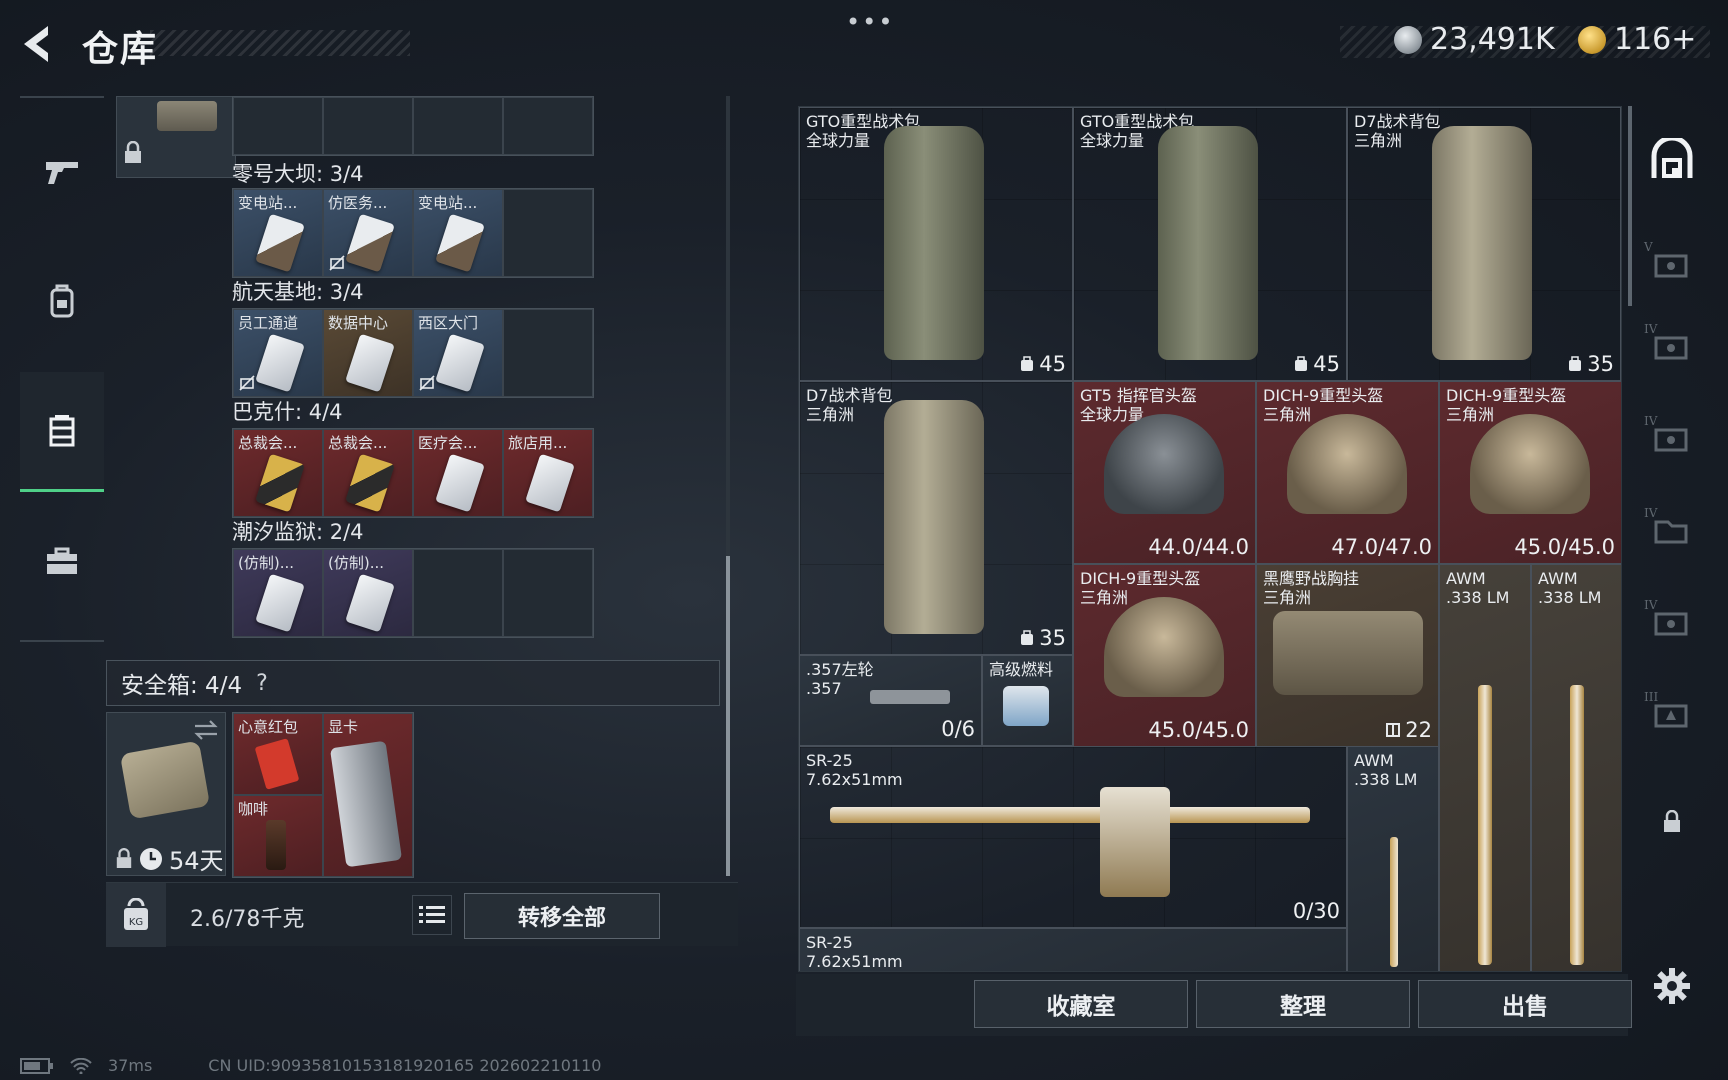 This screenshot has height=1080, width=1728. What do you see at coordinates (1630, 206) in the screenshot?
I see `storage-scrollbar` at bounding box center [1630, 206].